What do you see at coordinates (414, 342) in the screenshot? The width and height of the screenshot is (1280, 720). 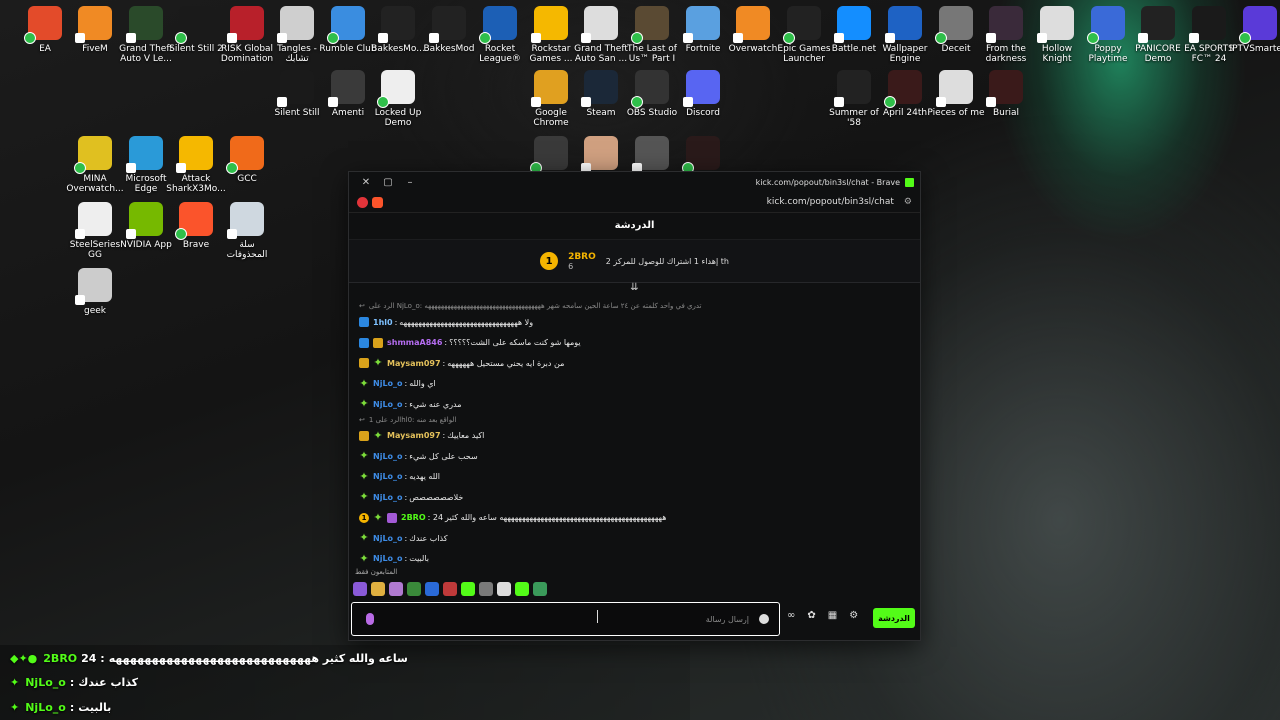 I see `chat-username: shmmaA846` at bounding box center [414, 342].